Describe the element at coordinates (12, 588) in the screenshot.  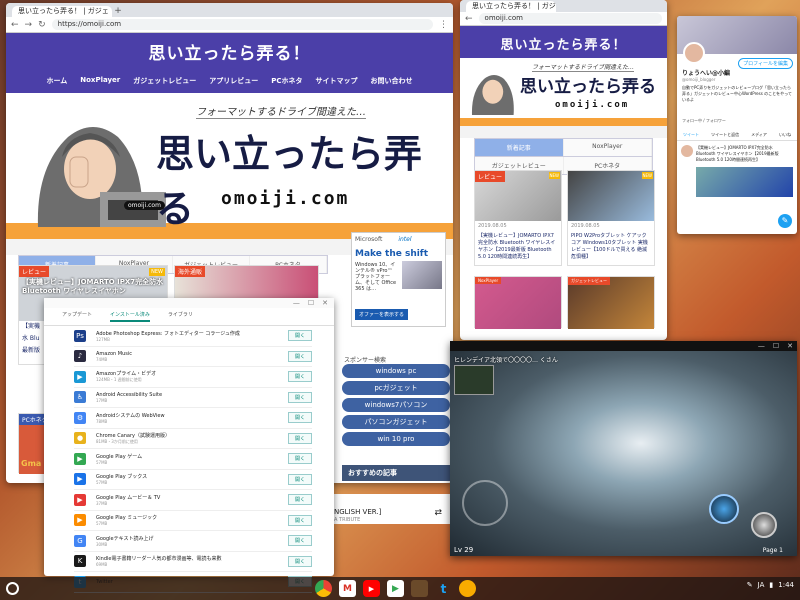
I see `launcher-icon` at that location.